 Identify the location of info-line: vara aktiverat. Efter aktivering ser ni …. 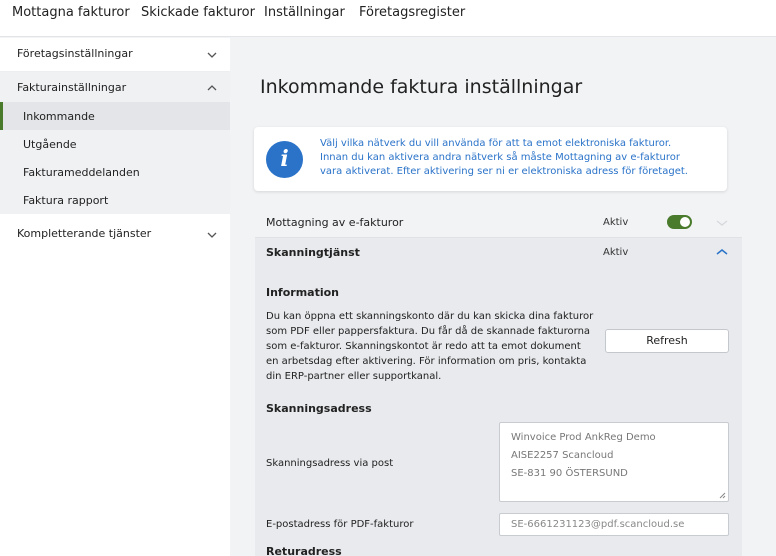
(504, 171).